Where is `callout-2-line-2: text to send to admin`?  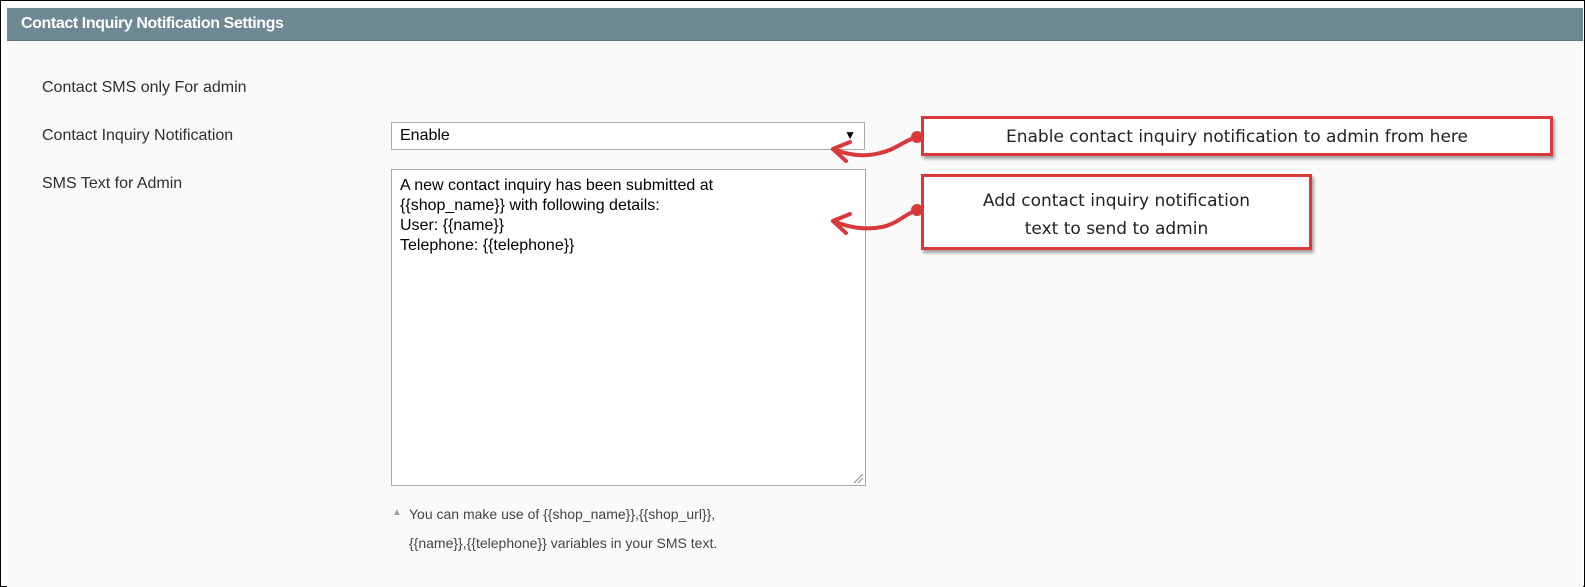
callout-2-line-2: text to send to admin is located at coordinates (1116, 229).